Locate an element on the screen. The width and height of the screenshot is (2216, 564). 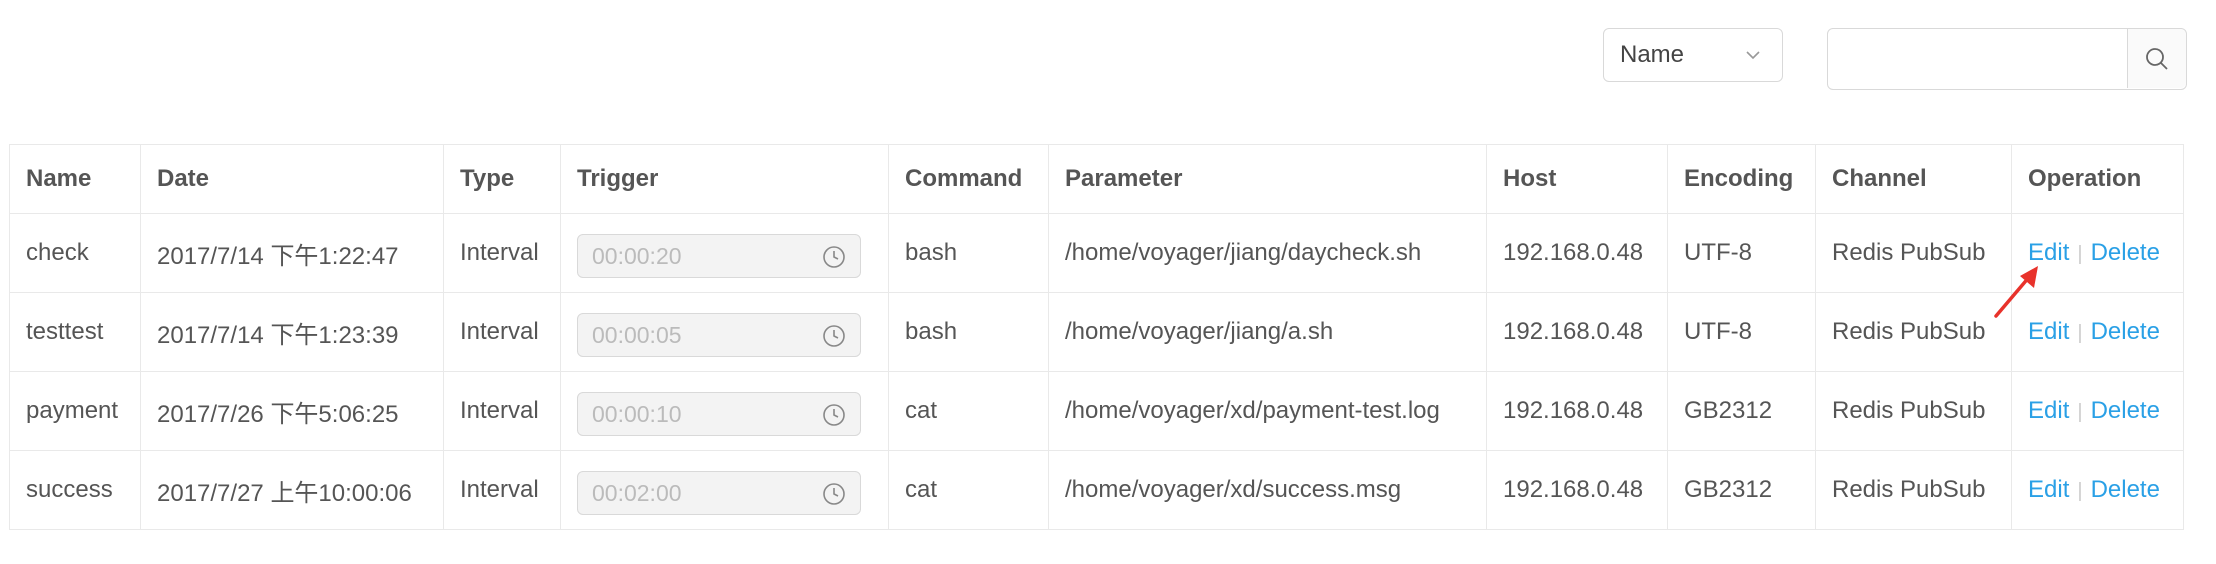
column-header-command: Command is located at coordinates (968, 179).